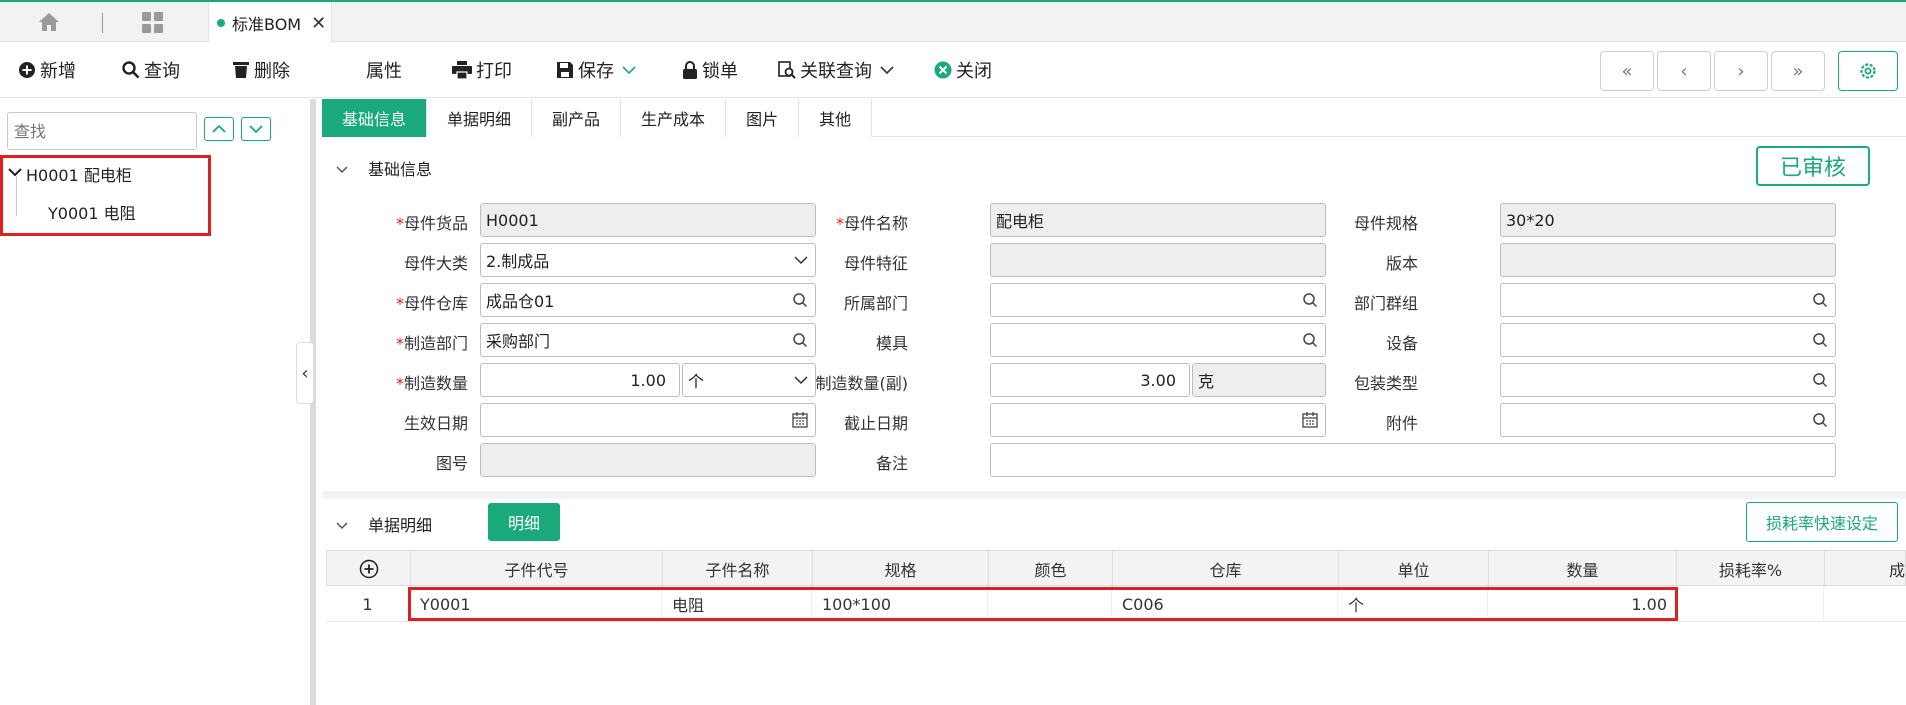 This screenshot has height=705, width=1906. I want to click on dept-group-field, so click(1668, 300).